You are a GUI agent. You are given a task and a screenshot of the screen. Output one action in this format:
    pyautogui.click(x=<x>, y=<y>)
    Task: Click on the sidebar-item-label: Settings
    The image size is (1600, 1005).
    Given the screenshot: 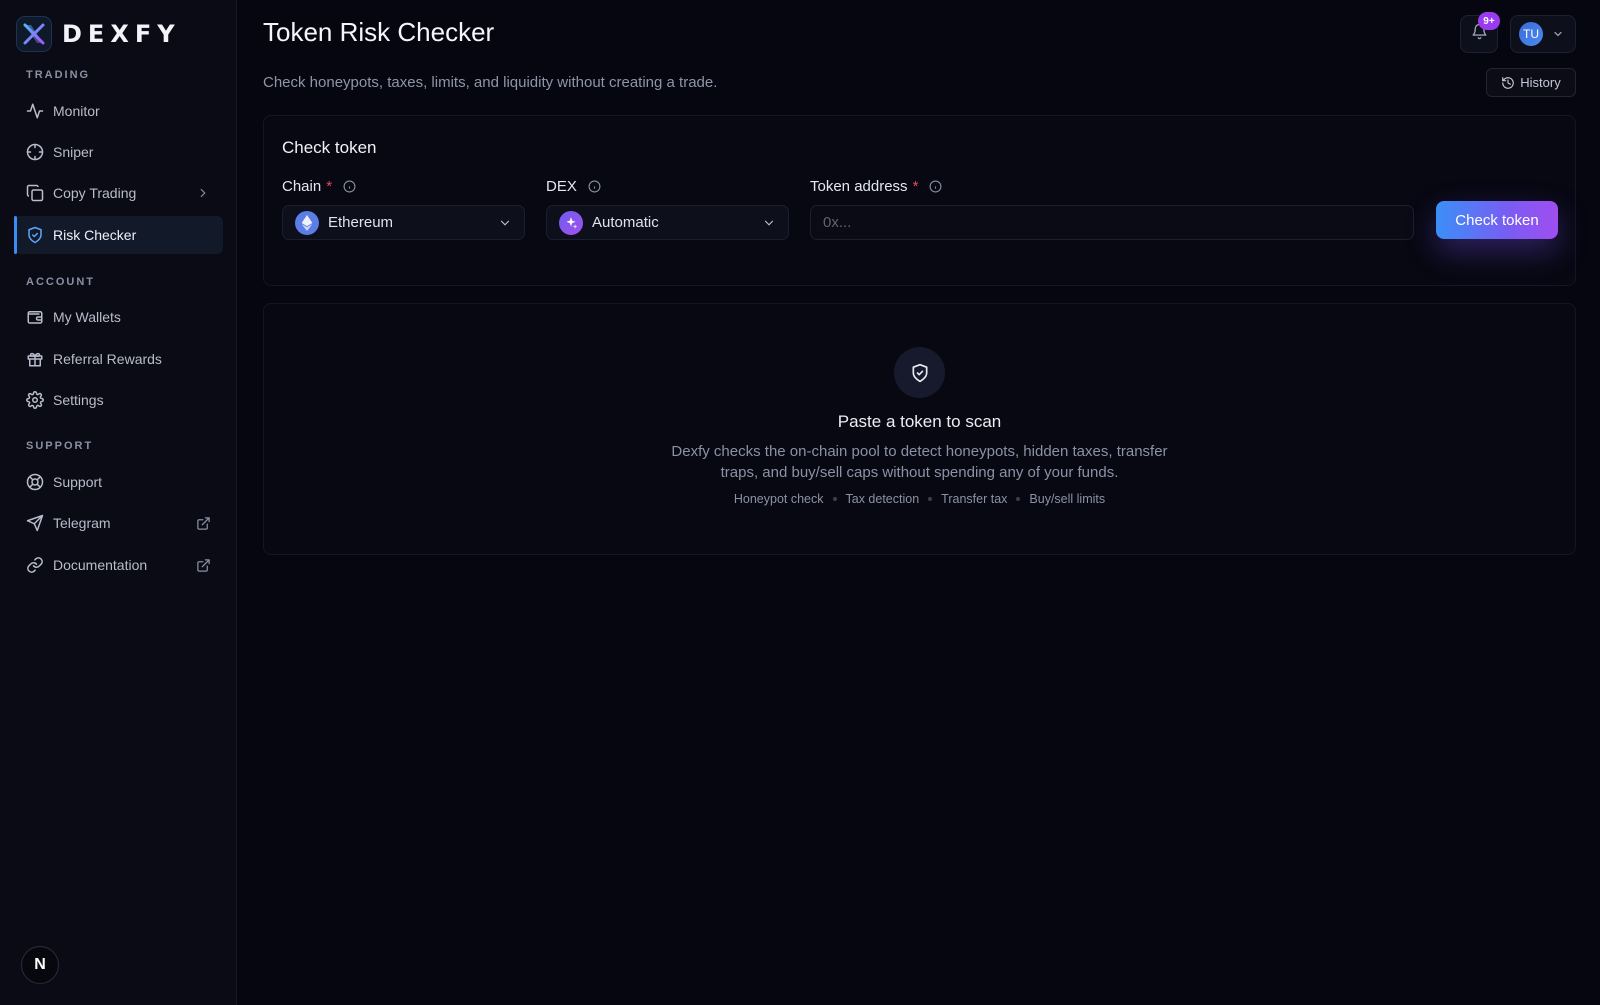 What is the action you would take?
    pyautogui.click(x=78, y=400)
    